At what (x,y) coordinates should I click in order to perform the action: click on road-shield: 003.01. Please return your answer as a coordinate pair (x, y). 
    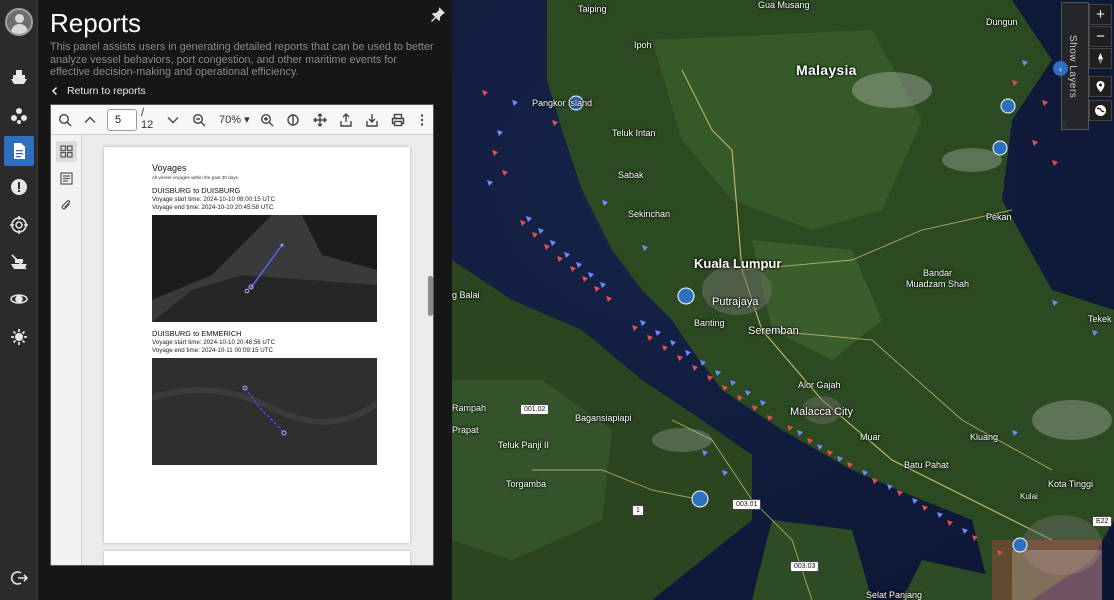
    Looking at the image, I should click on (747, 504).